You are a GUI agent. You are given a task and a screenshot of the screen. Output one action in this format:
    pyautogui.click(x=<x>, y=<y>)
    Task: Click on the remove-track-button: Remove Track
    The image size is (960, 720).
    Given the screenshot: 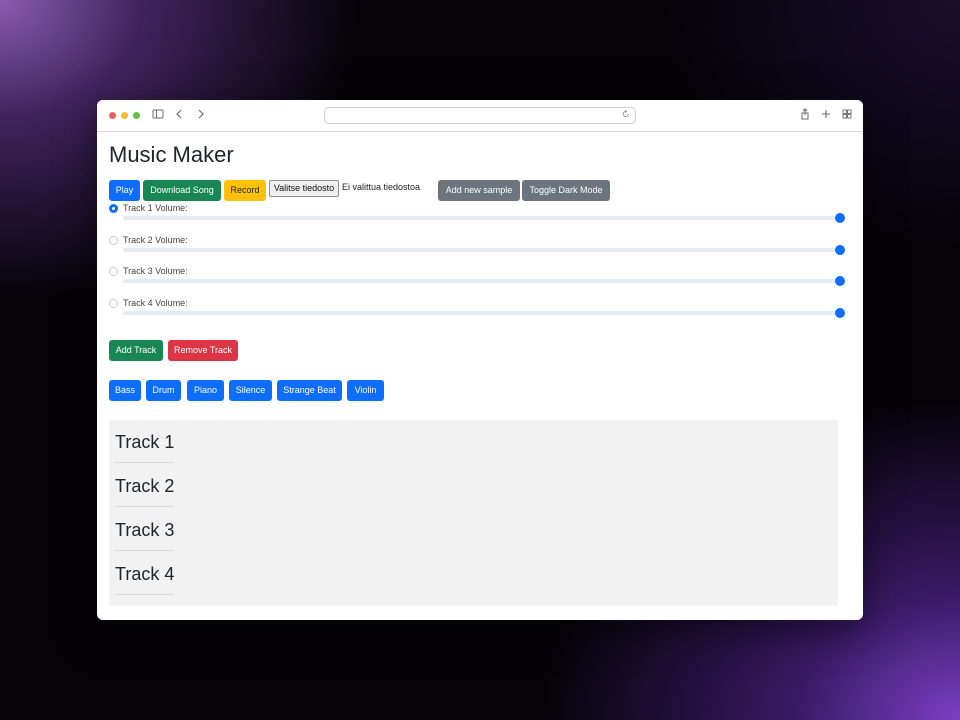 What is the action you would take?
    pyautogui.click(x=203, y=350)
    